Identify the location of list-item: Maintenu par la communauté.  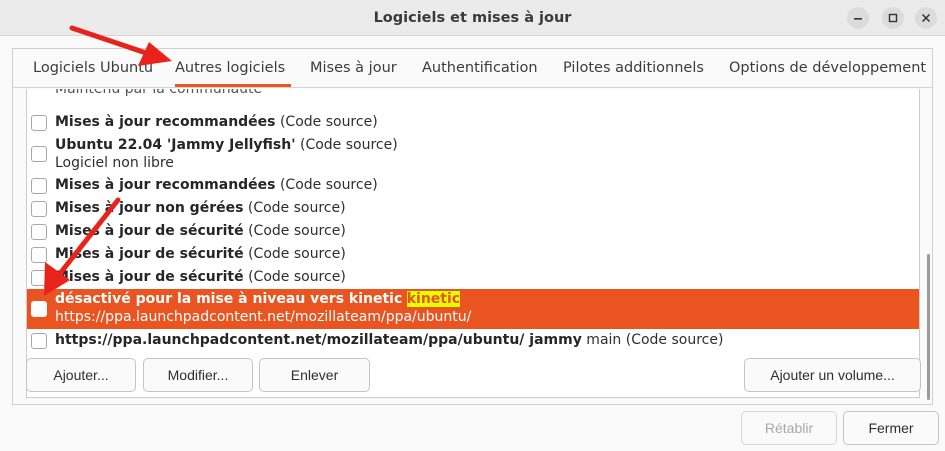
(473, 93).